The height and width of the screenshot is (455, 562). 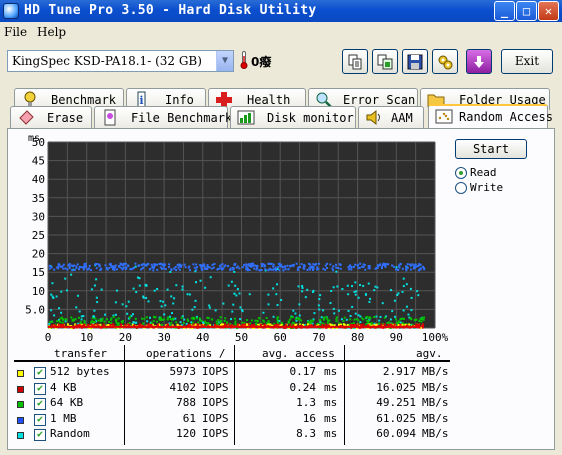 What do you see at coordinates (490, 116) in the screenshot?
I see `tab-random-access: Random Access` at bounding box center [490, 116].